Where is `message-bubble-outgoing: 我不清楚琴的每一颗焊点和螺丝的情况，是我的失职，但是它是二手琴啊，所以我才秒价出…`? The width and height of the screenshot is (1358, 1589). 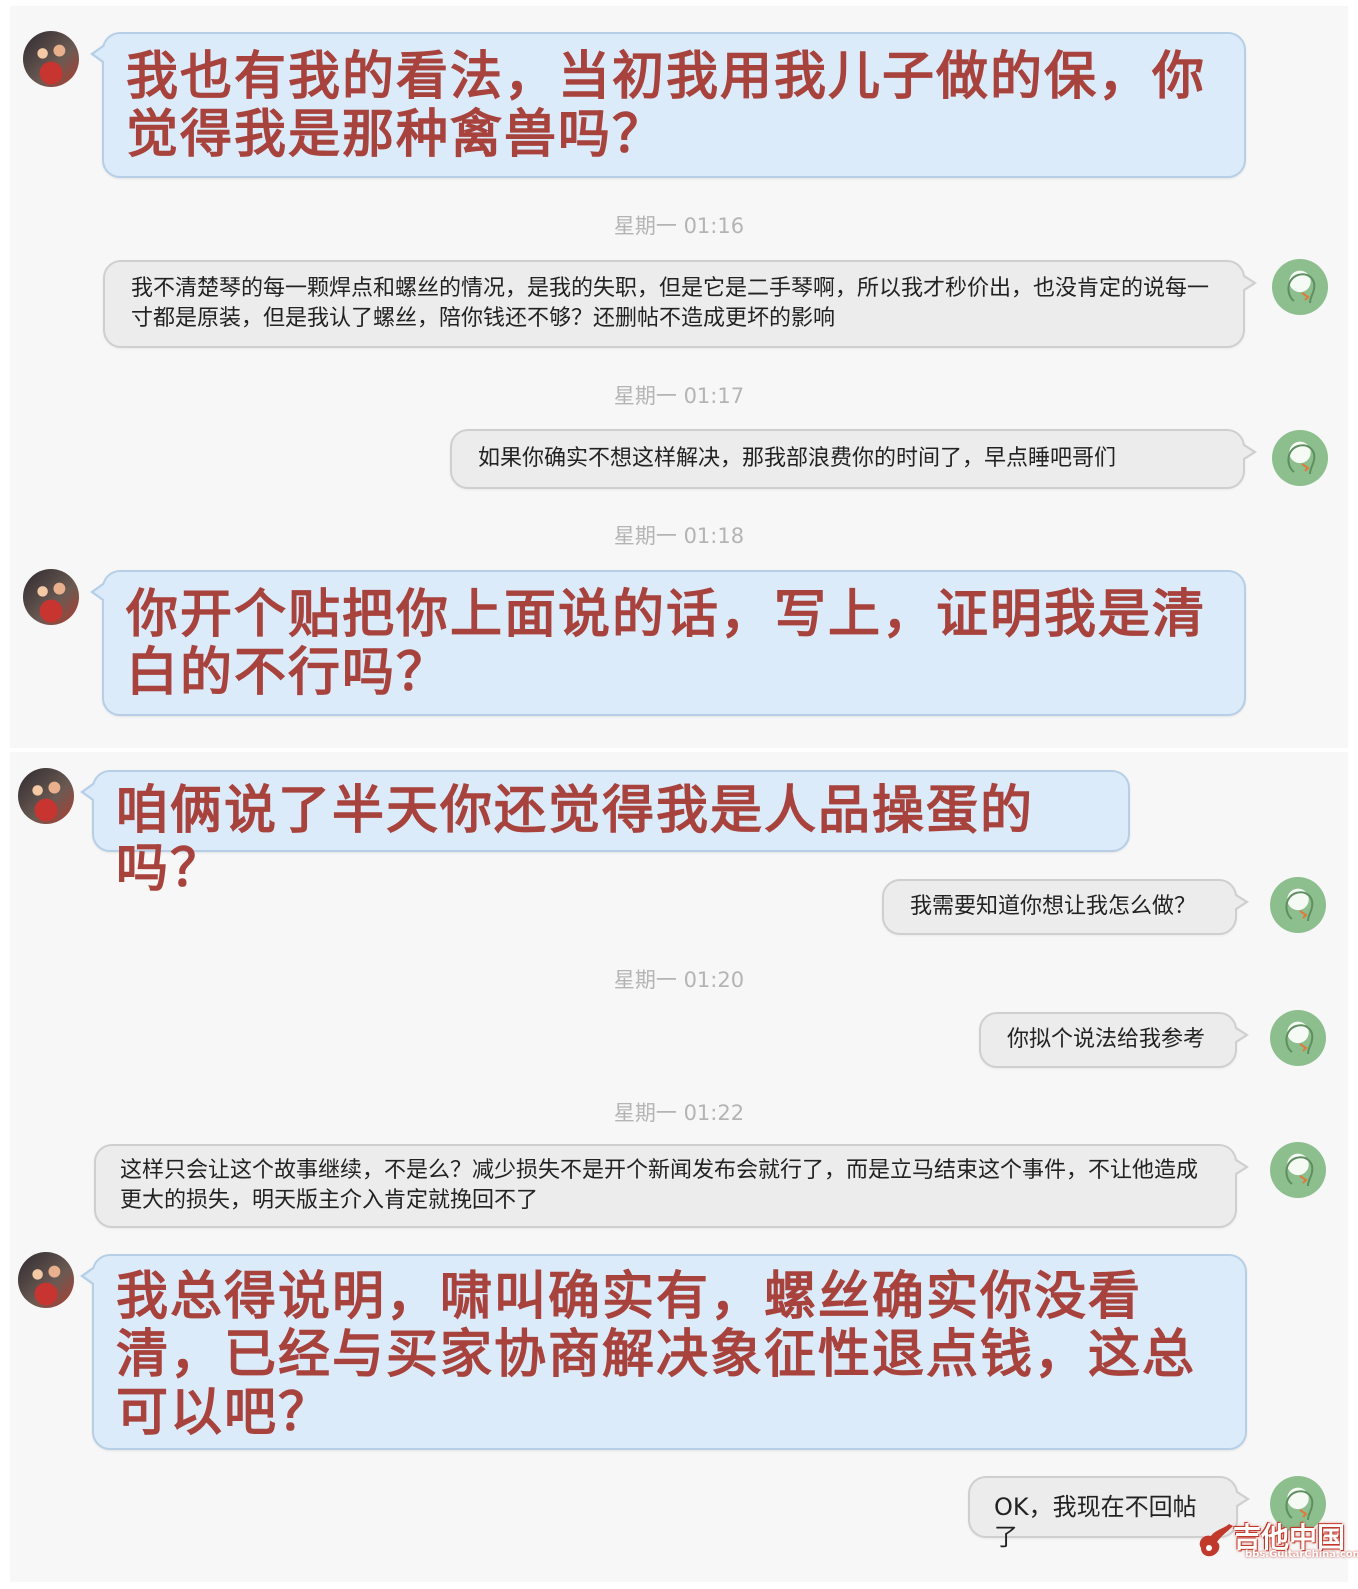
message-bubble-outgoing: 我不清楚琴的每一颗焊点和螺丝的情况，是我的失职，但是它是二手琴啊，所以我才秒价出… is located at coordinates (680, 304).